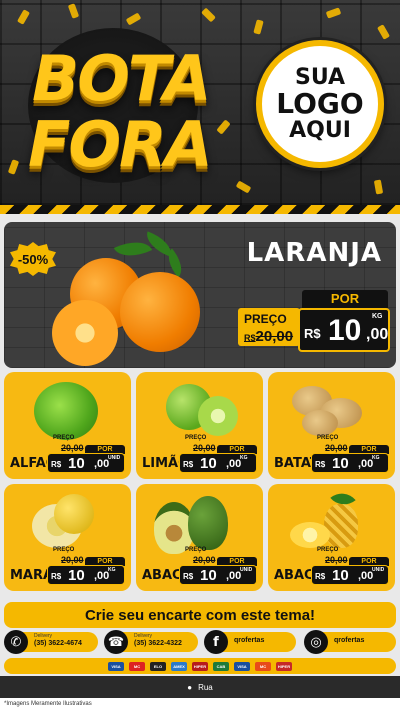 The height and width of the screenshot is (711, 400). What do you see at coordinates (218, 416) in the screenshot?
I see `lime-slice-image` at bounding box center [218, 416].